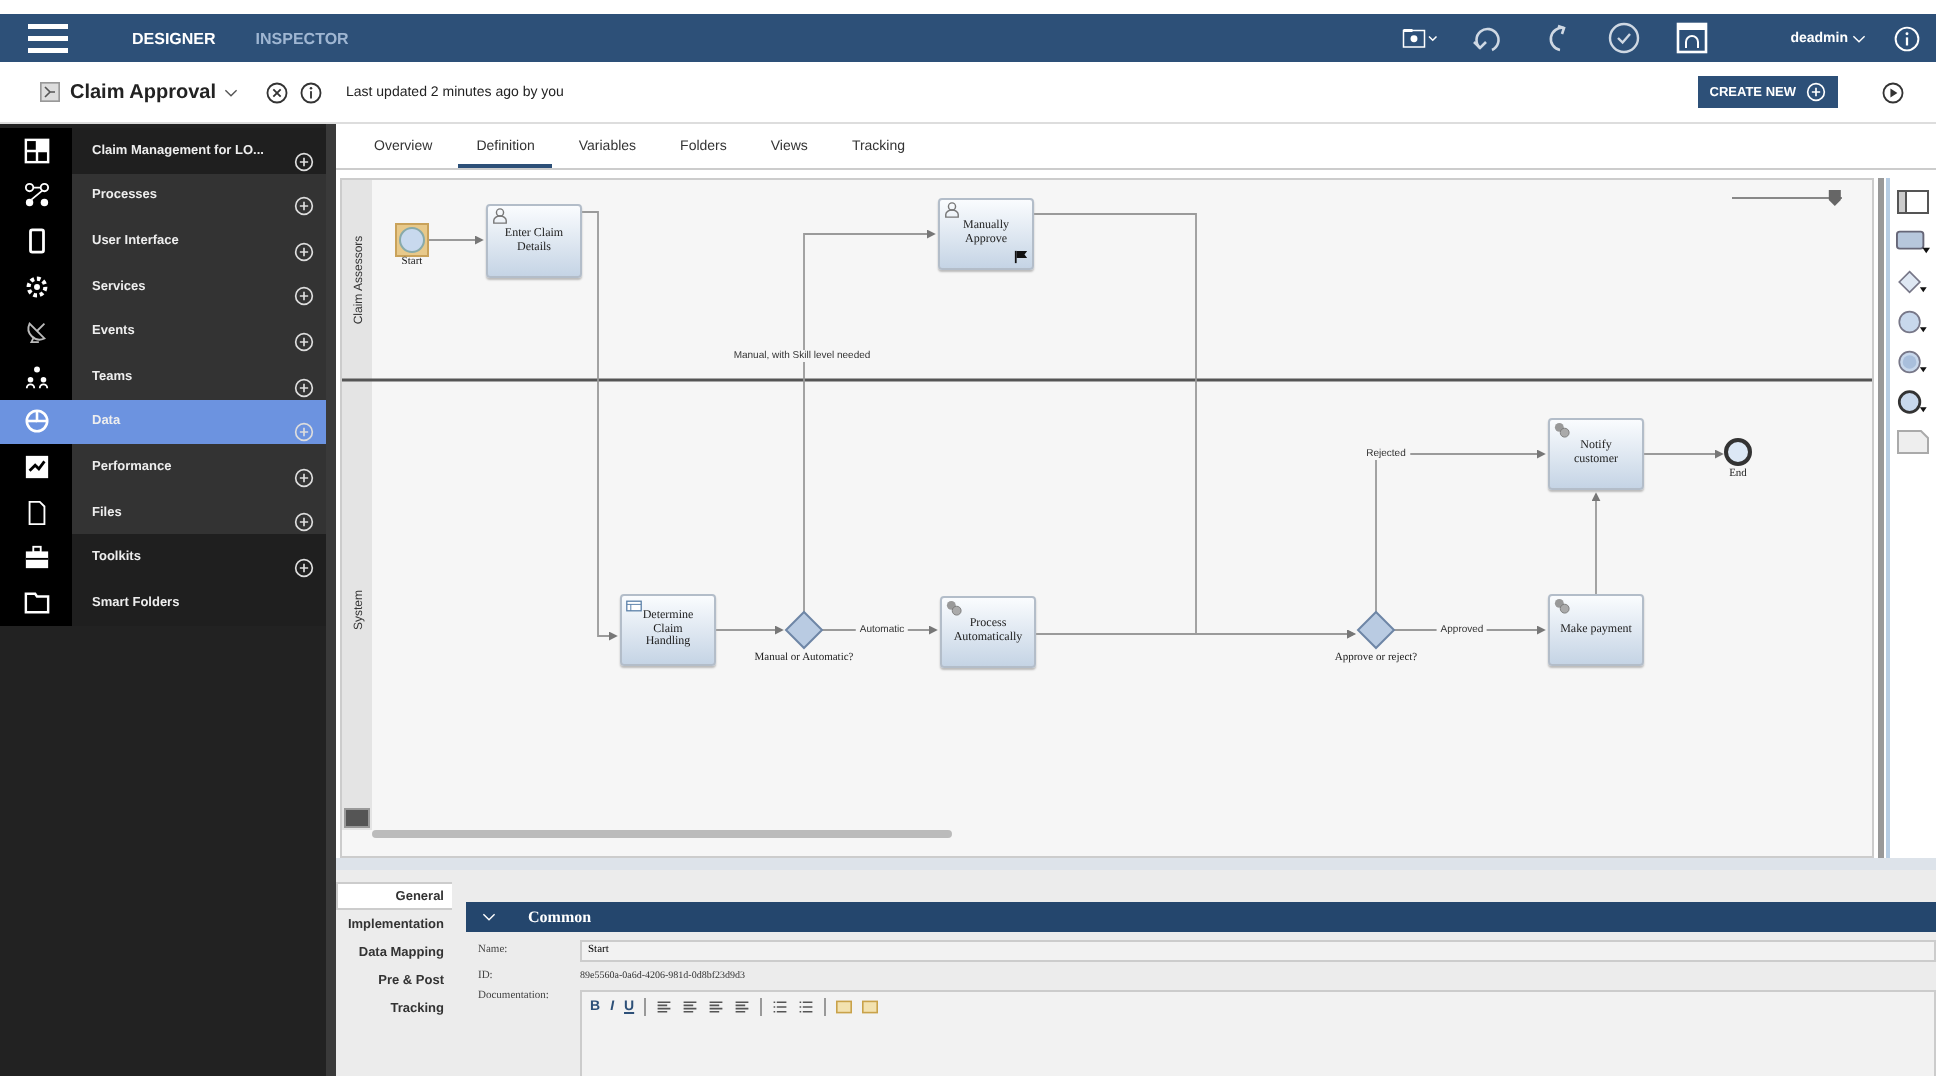 This screenshot has height=1076, width=1936. What do you see at coordinates (310, 92) in the screenshot?
I see `info-icon` at bounding box center [310, 92].